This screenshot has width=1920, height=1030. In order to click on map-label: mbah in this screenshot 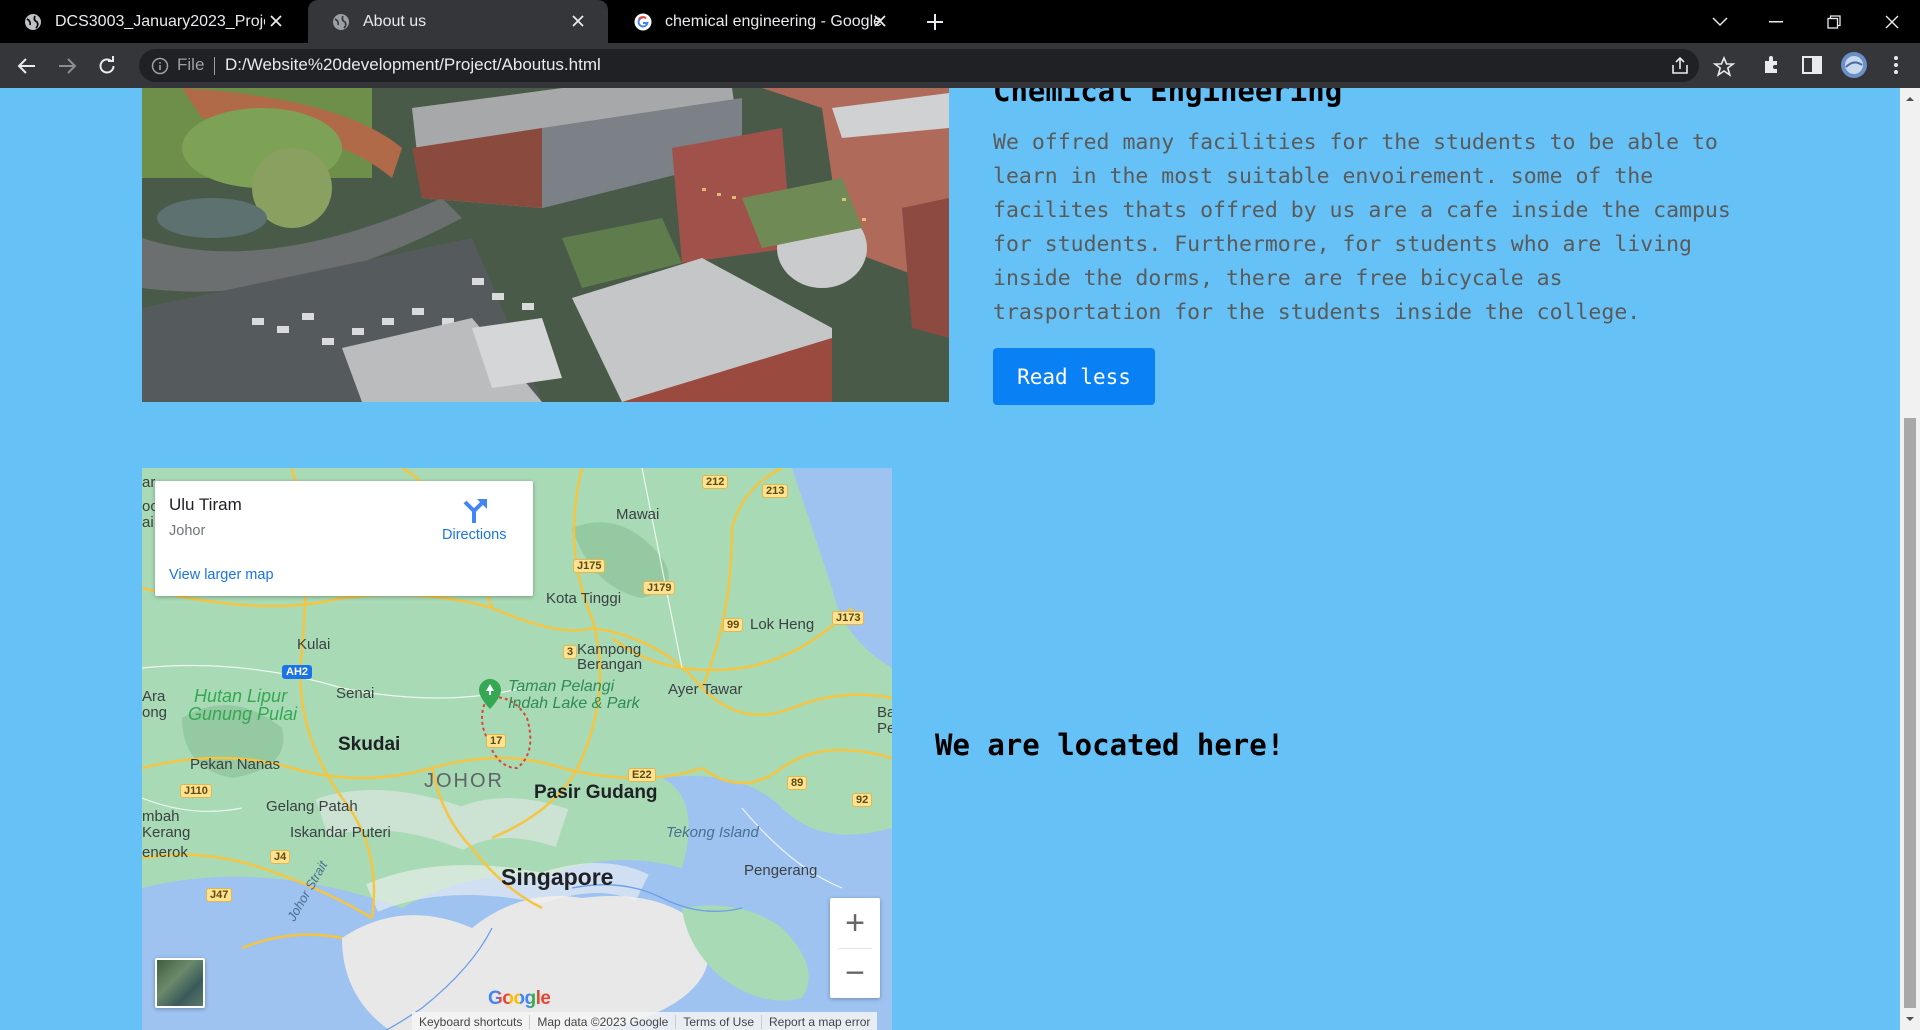, I will do `click(161, 816)`.